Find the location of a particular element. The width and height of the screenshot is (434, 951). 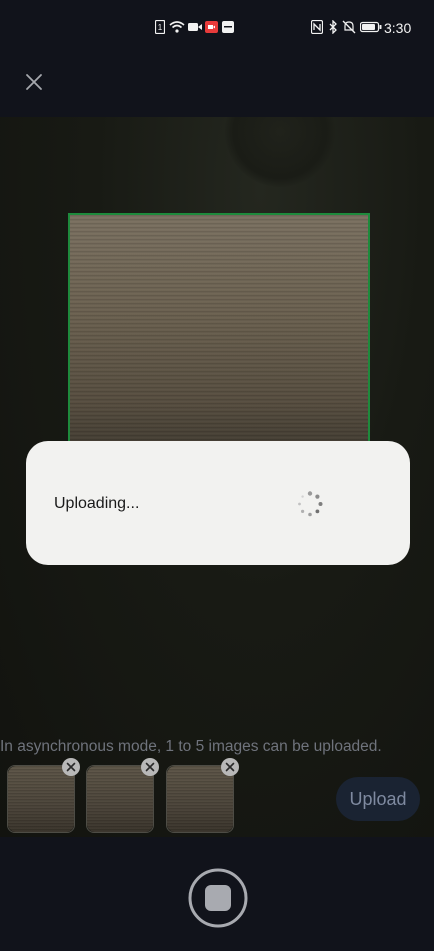

wifi-icon is located at coordinates (177, 27).